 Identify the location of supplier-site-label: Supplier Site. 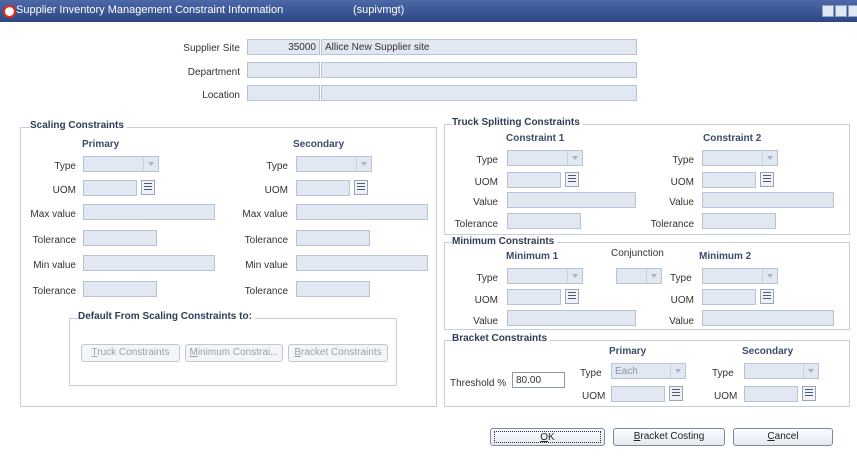
(211, 48).